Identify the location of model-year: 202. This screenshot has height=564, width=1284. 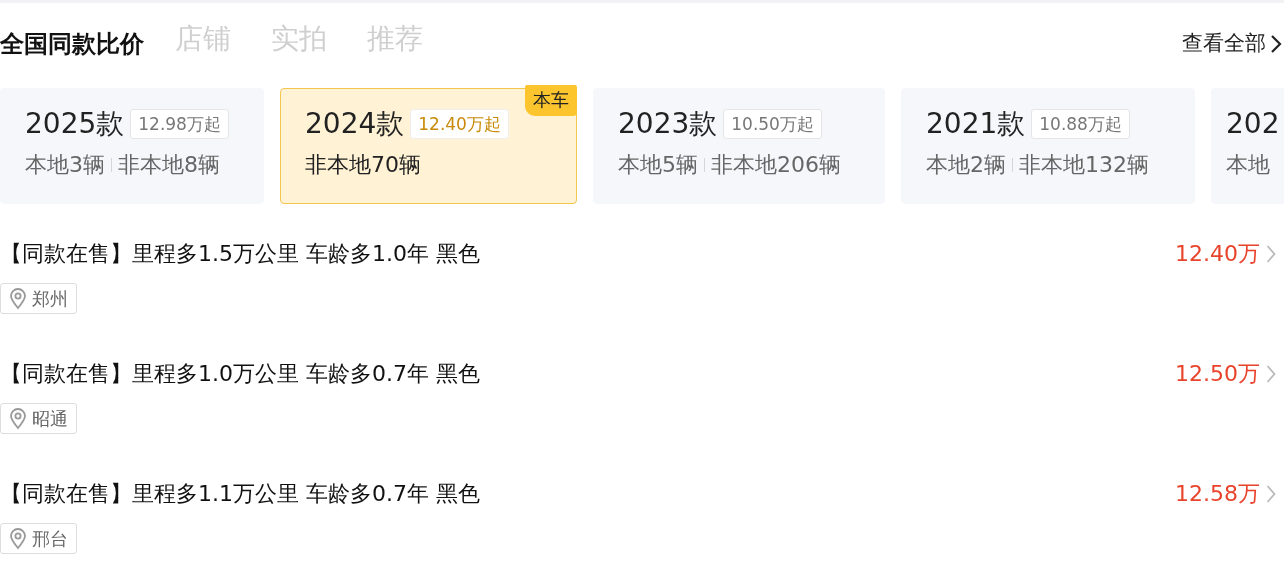
(1253, 124).